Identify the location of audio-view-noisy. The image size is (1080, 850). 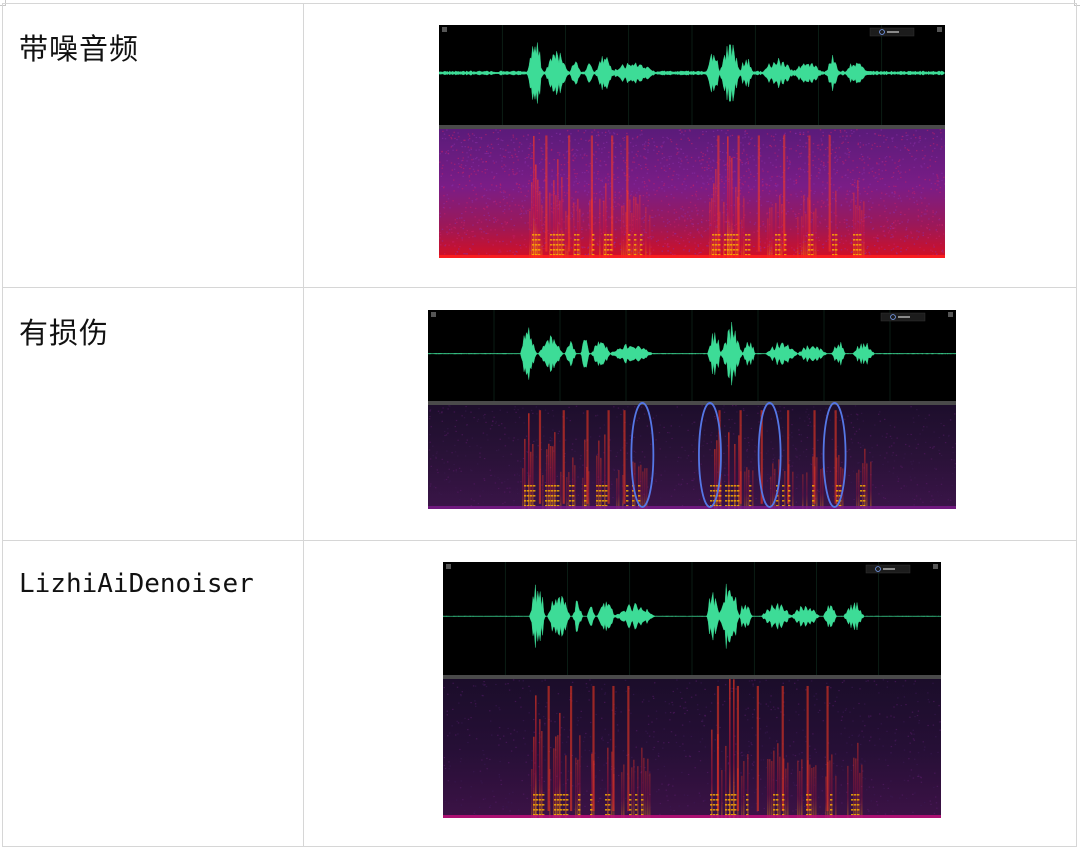
(692, 141).